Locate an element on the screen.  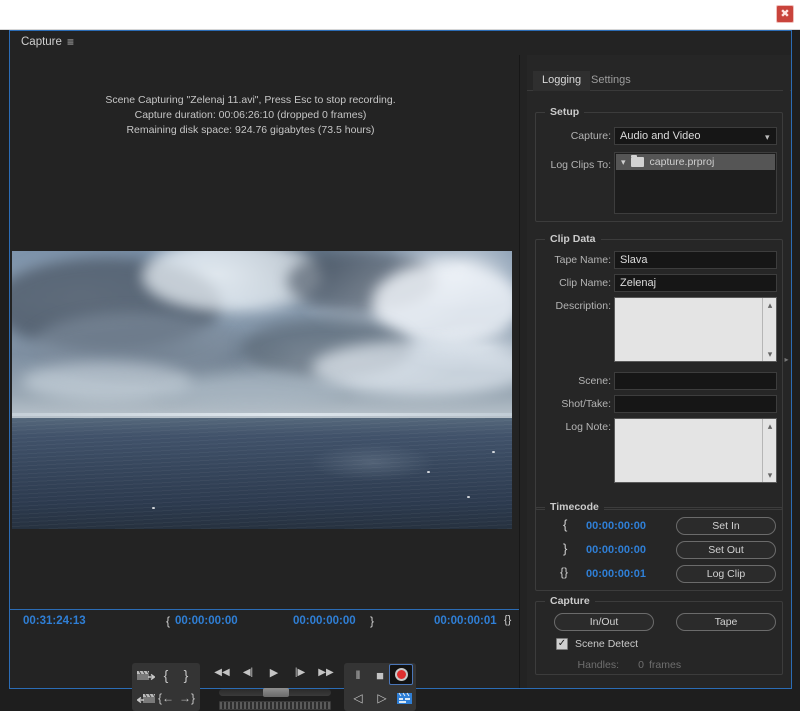
fast-forward-button: ▶▶ is located at coordinates (326, 673).